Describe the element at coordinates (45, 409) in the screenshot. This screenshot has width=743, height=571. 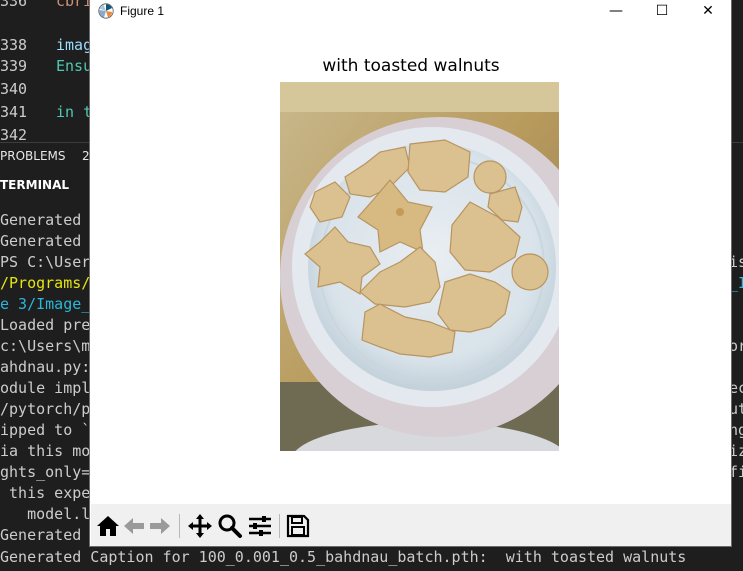
I see `terminal-line: /pytorch/p` at that location.